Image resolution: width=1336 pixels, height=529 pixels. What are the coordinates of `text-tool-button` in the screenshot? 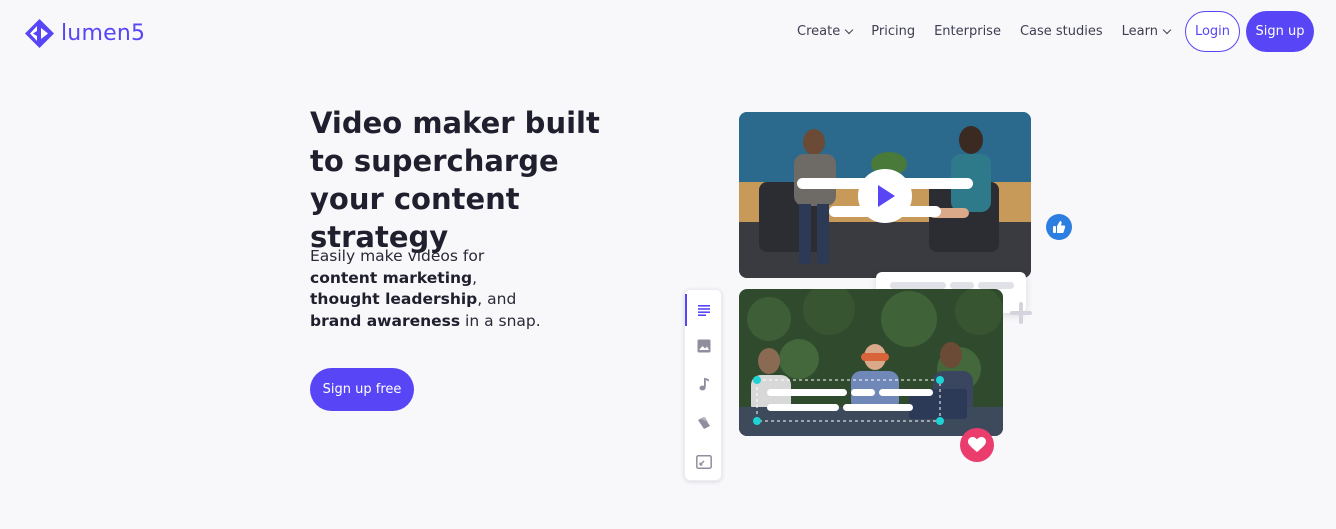 It's located at (704, 310).